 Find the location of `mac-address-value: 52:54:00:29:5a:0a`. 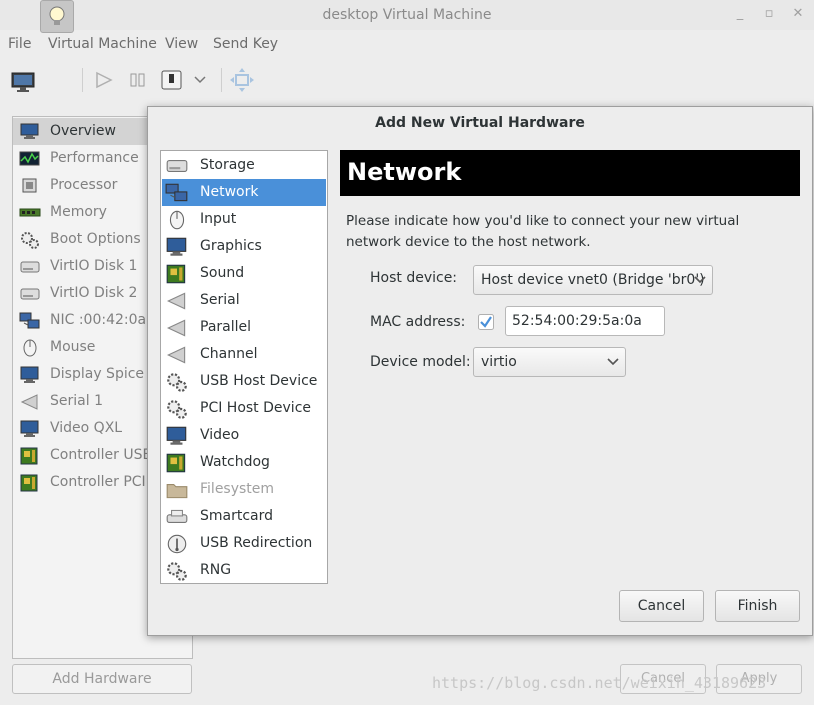

mac-address-value: 52:54:00:29:5a:0a is located at coordinates (577, 321).